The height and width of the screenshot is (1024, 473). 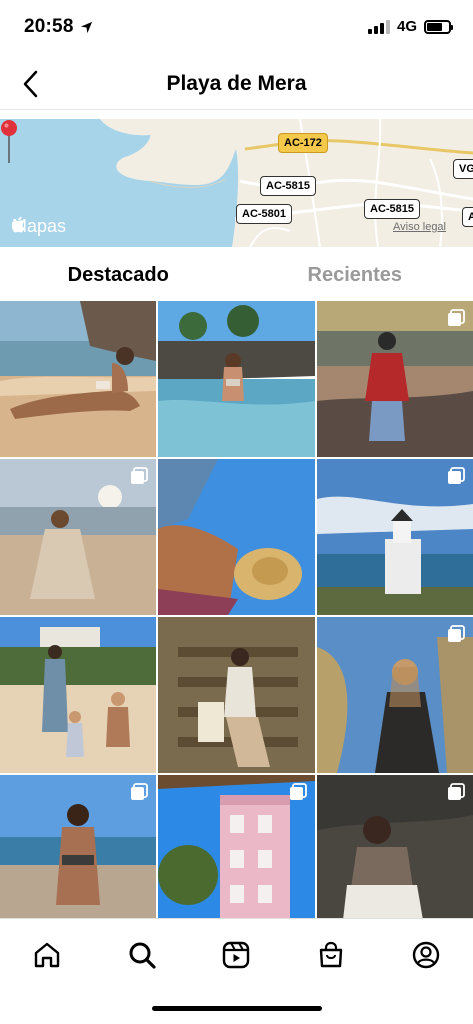 I want to click on status-indicators: 4G, so click(x=410, y=26).